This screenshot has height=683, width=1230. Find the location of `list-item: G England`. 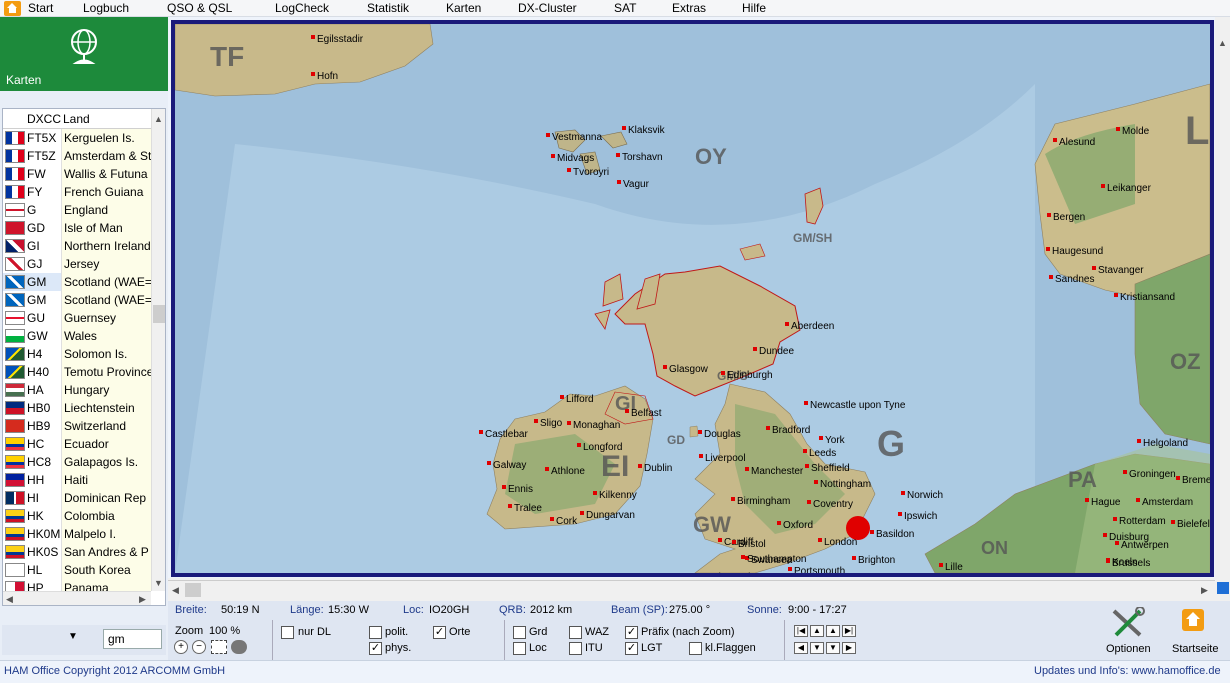

list-item: G England is located at coordinates (77, 210).